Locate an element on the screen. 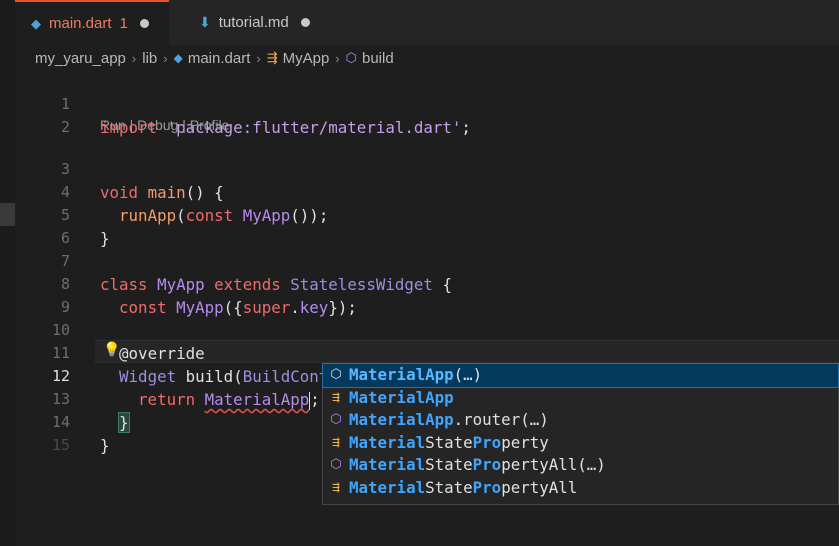 This screenshot has height=546, width=839. code-line-current: 12 return MaterialApp; is located at coordinates (419, 376).